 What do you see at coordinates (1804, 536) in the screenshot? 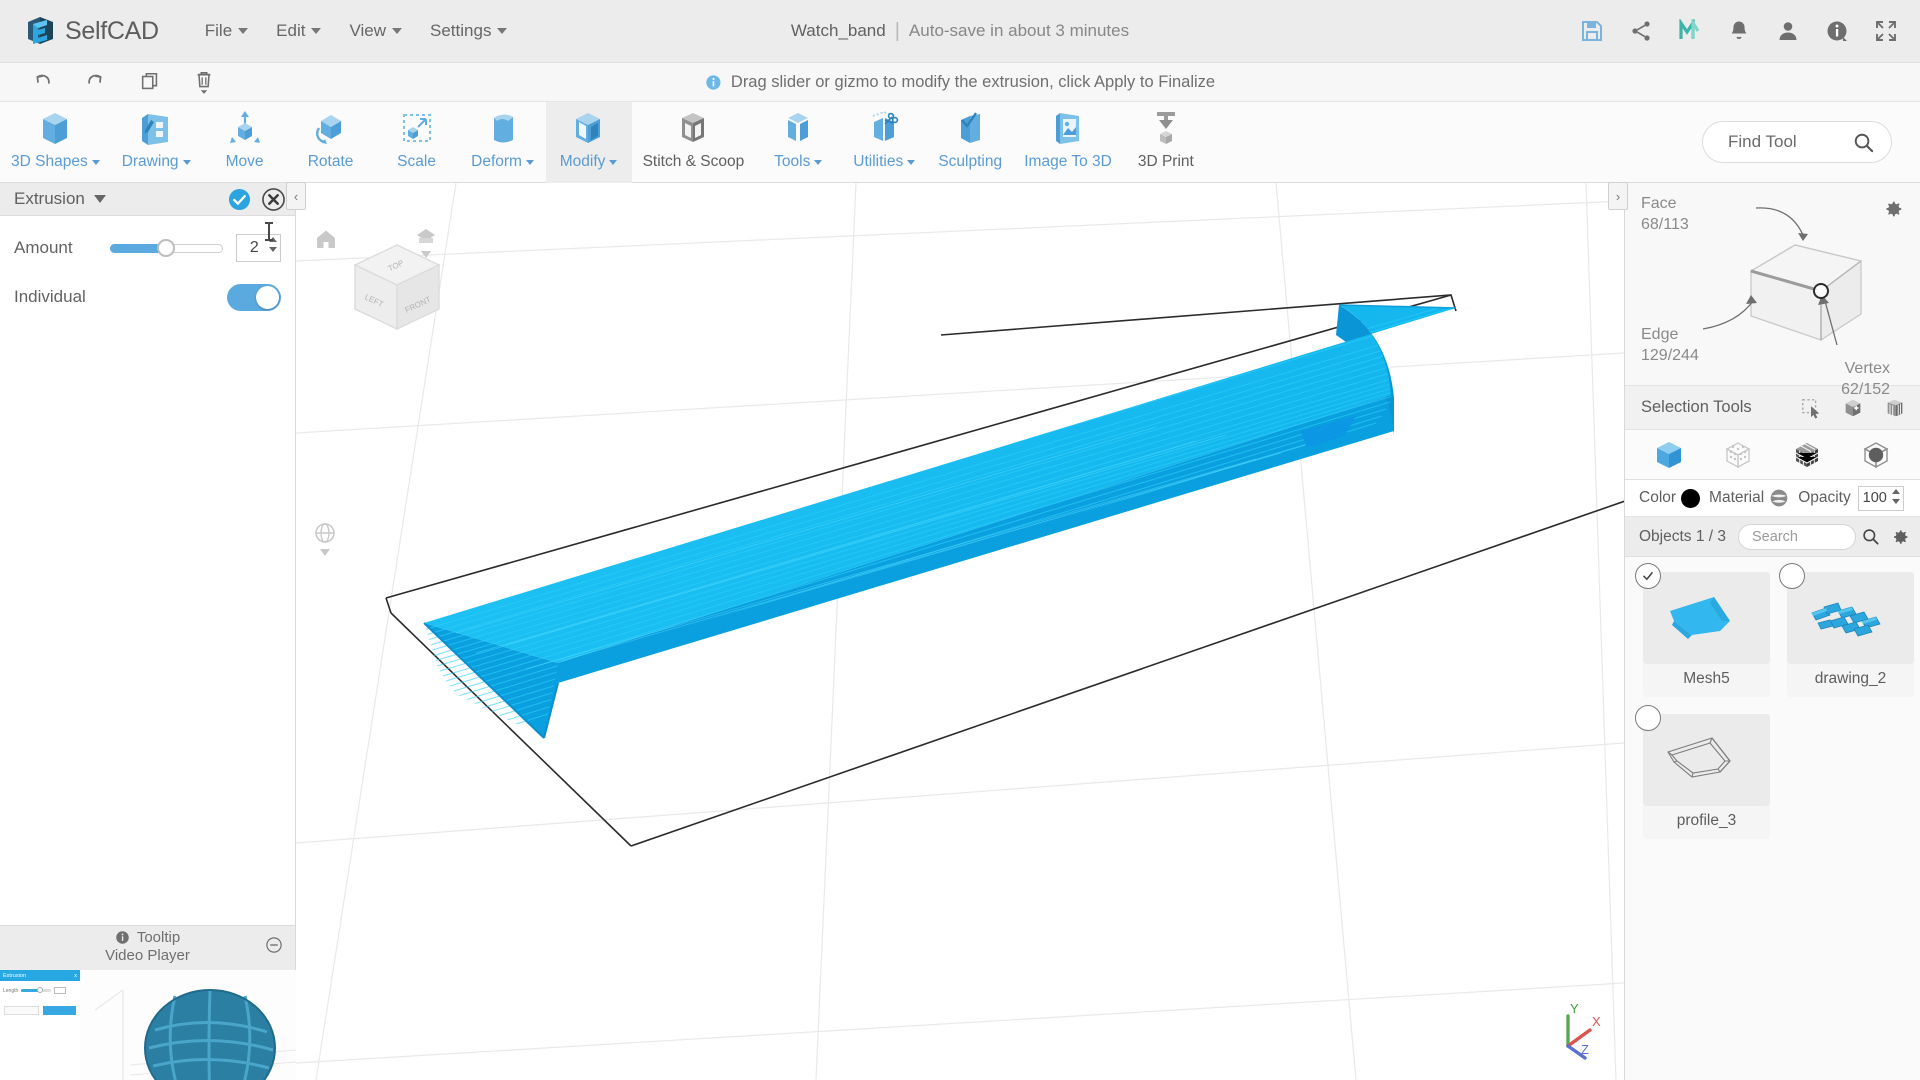
I see `objects-search-input` at bounding box center [1804, 536].